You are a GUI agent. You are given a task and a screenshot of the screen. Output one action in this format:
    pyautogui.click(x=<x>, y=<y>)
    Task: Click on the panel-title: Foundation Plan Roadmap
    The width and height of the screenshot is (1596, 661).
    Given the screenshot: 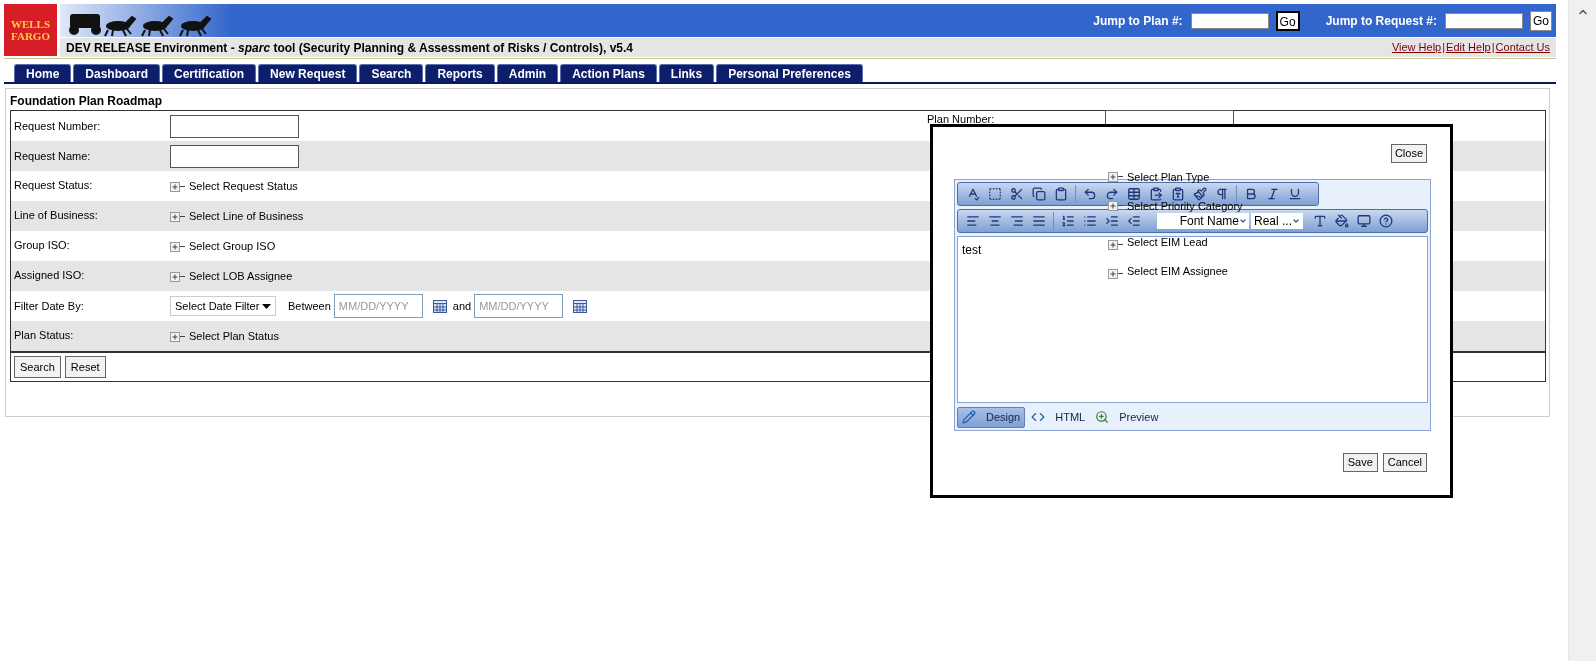 What is the action you would take?
    pyautogui.click(x=86, y=102)
    